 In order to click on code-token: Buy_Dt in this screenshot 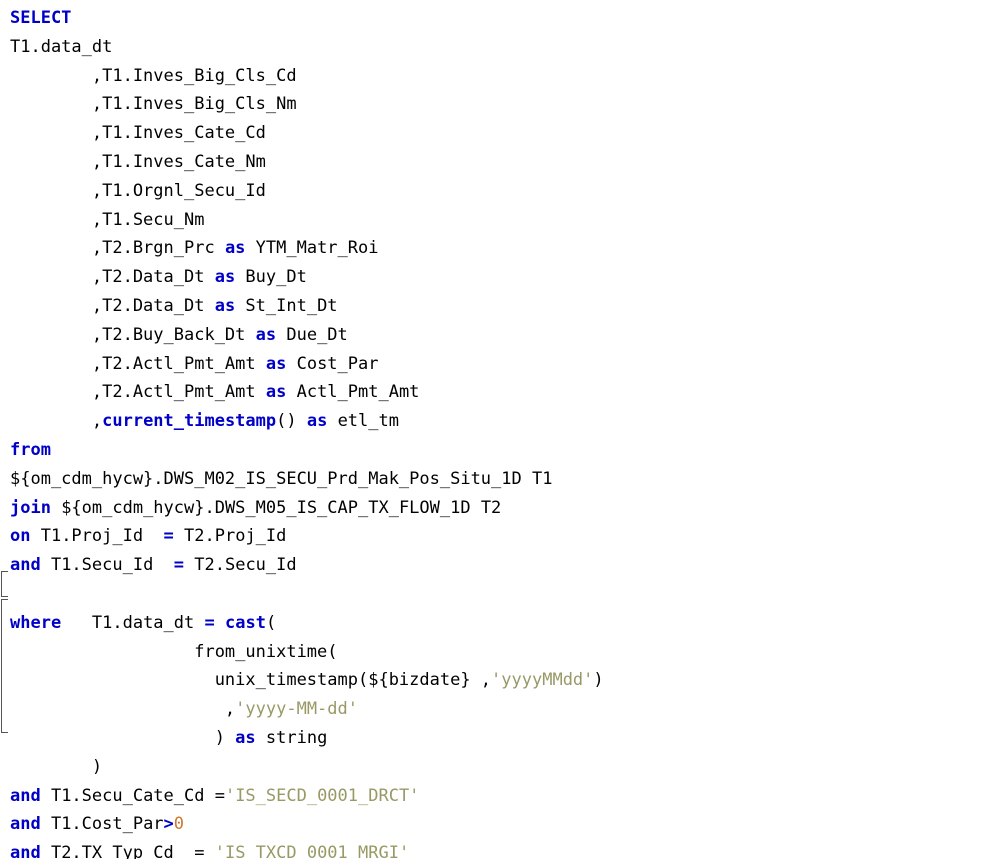, I will do `click(271, 277)`.